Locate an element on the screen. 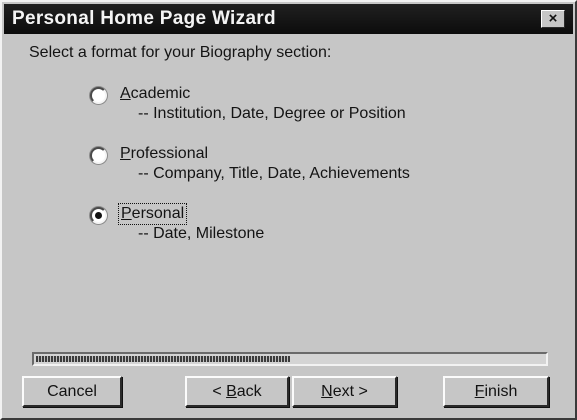 The height and width of the screenshot is (420, 577). next-label: ext > is located at coordinates (350, 391).